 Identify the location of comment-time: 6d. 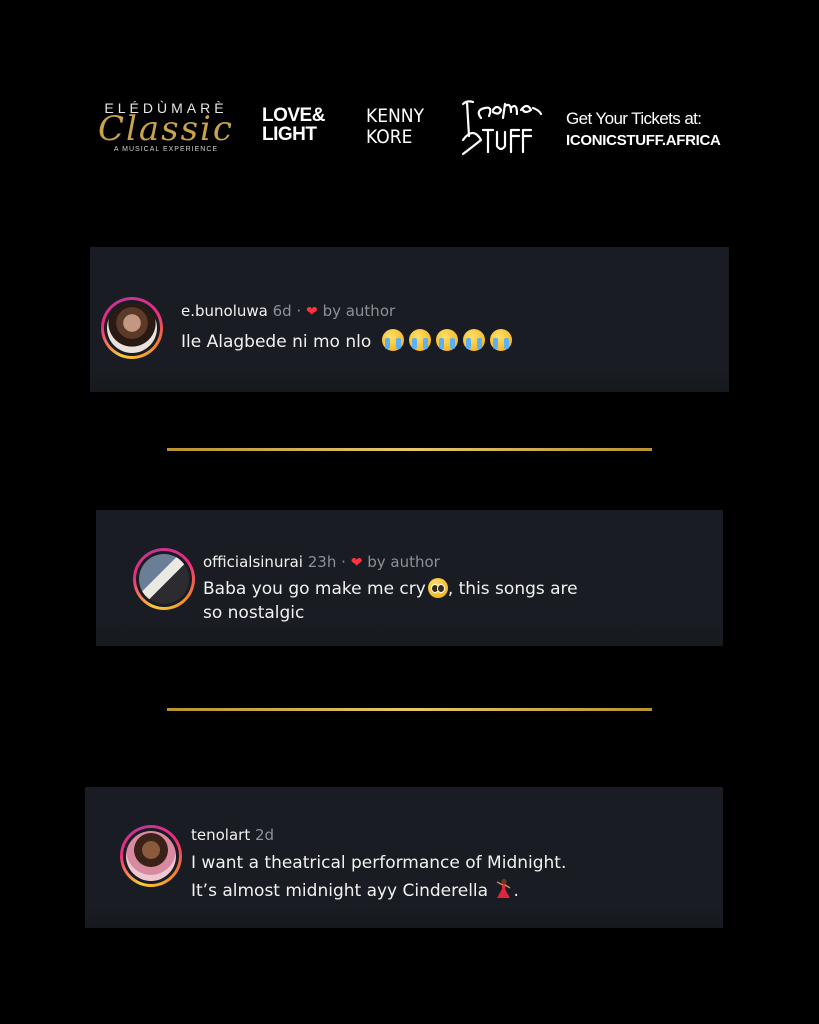
(282, 311).